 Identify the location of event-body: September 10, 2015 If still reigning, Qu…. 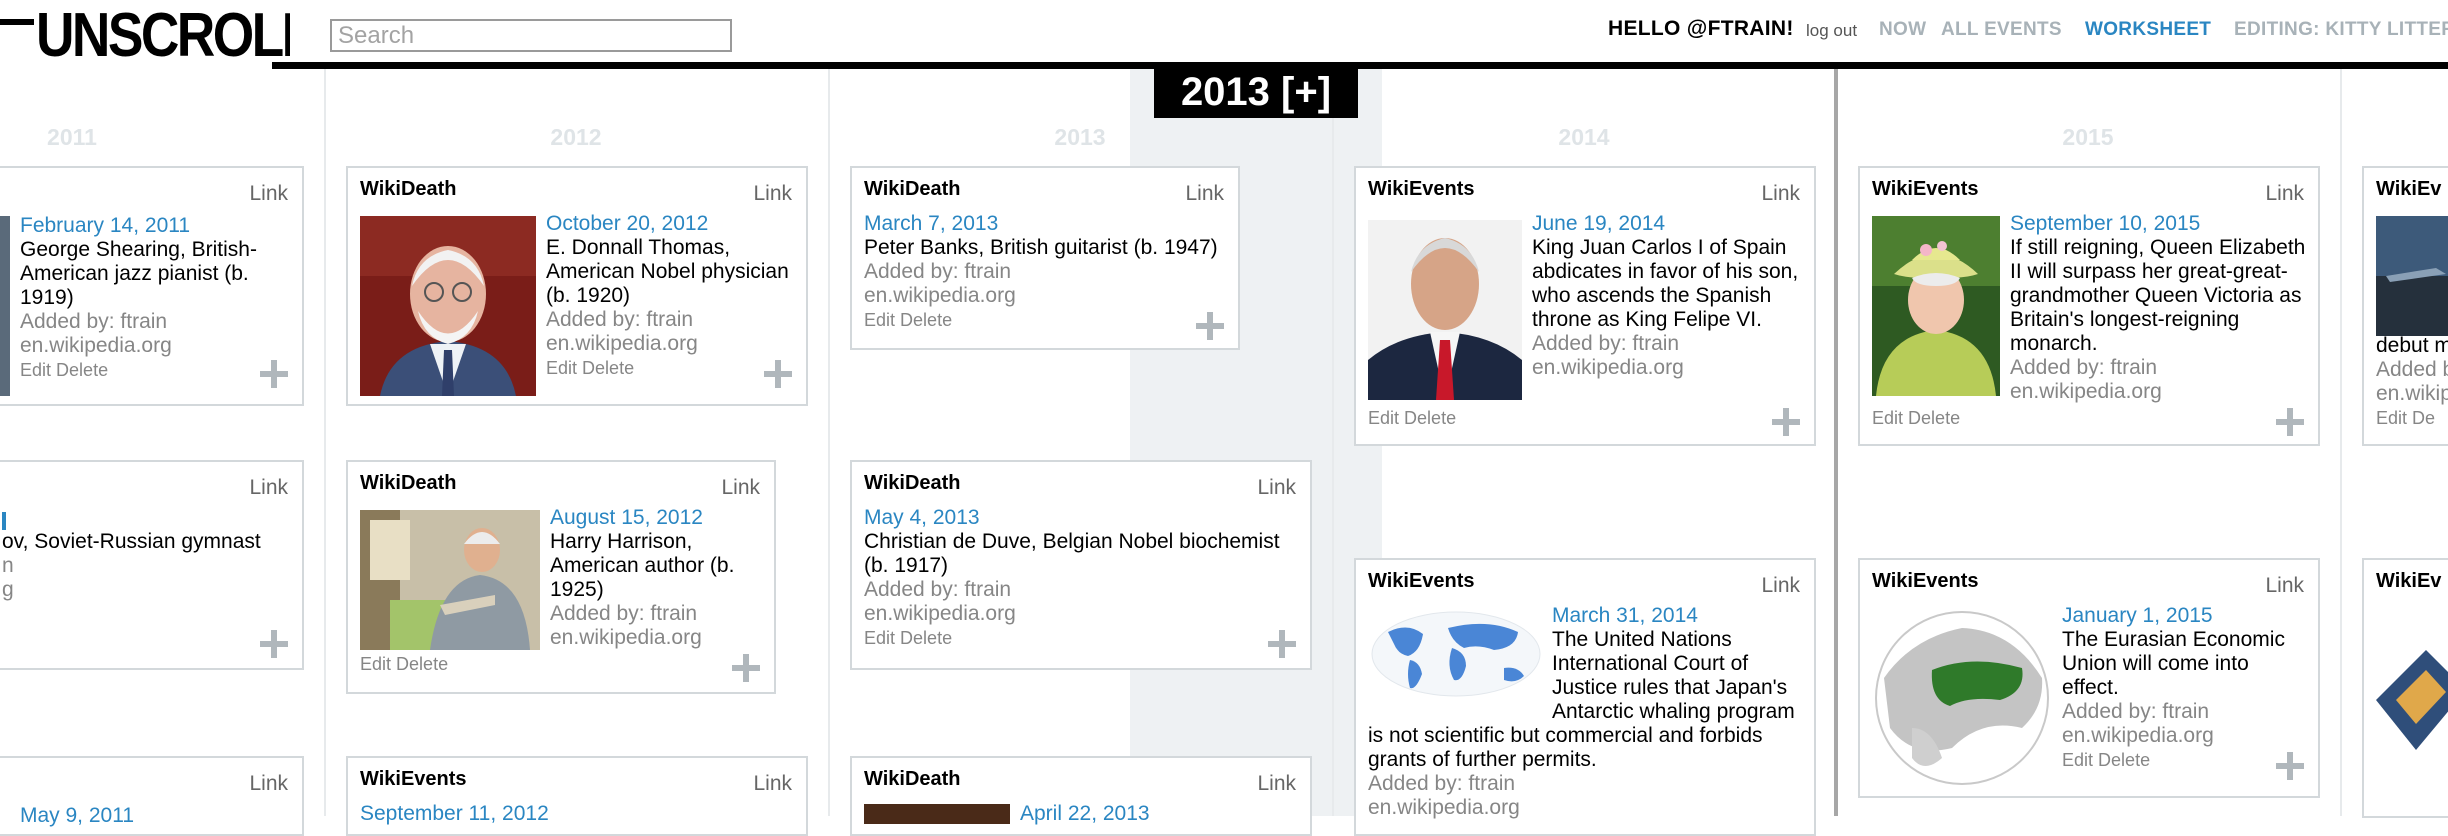
(2159, 308).